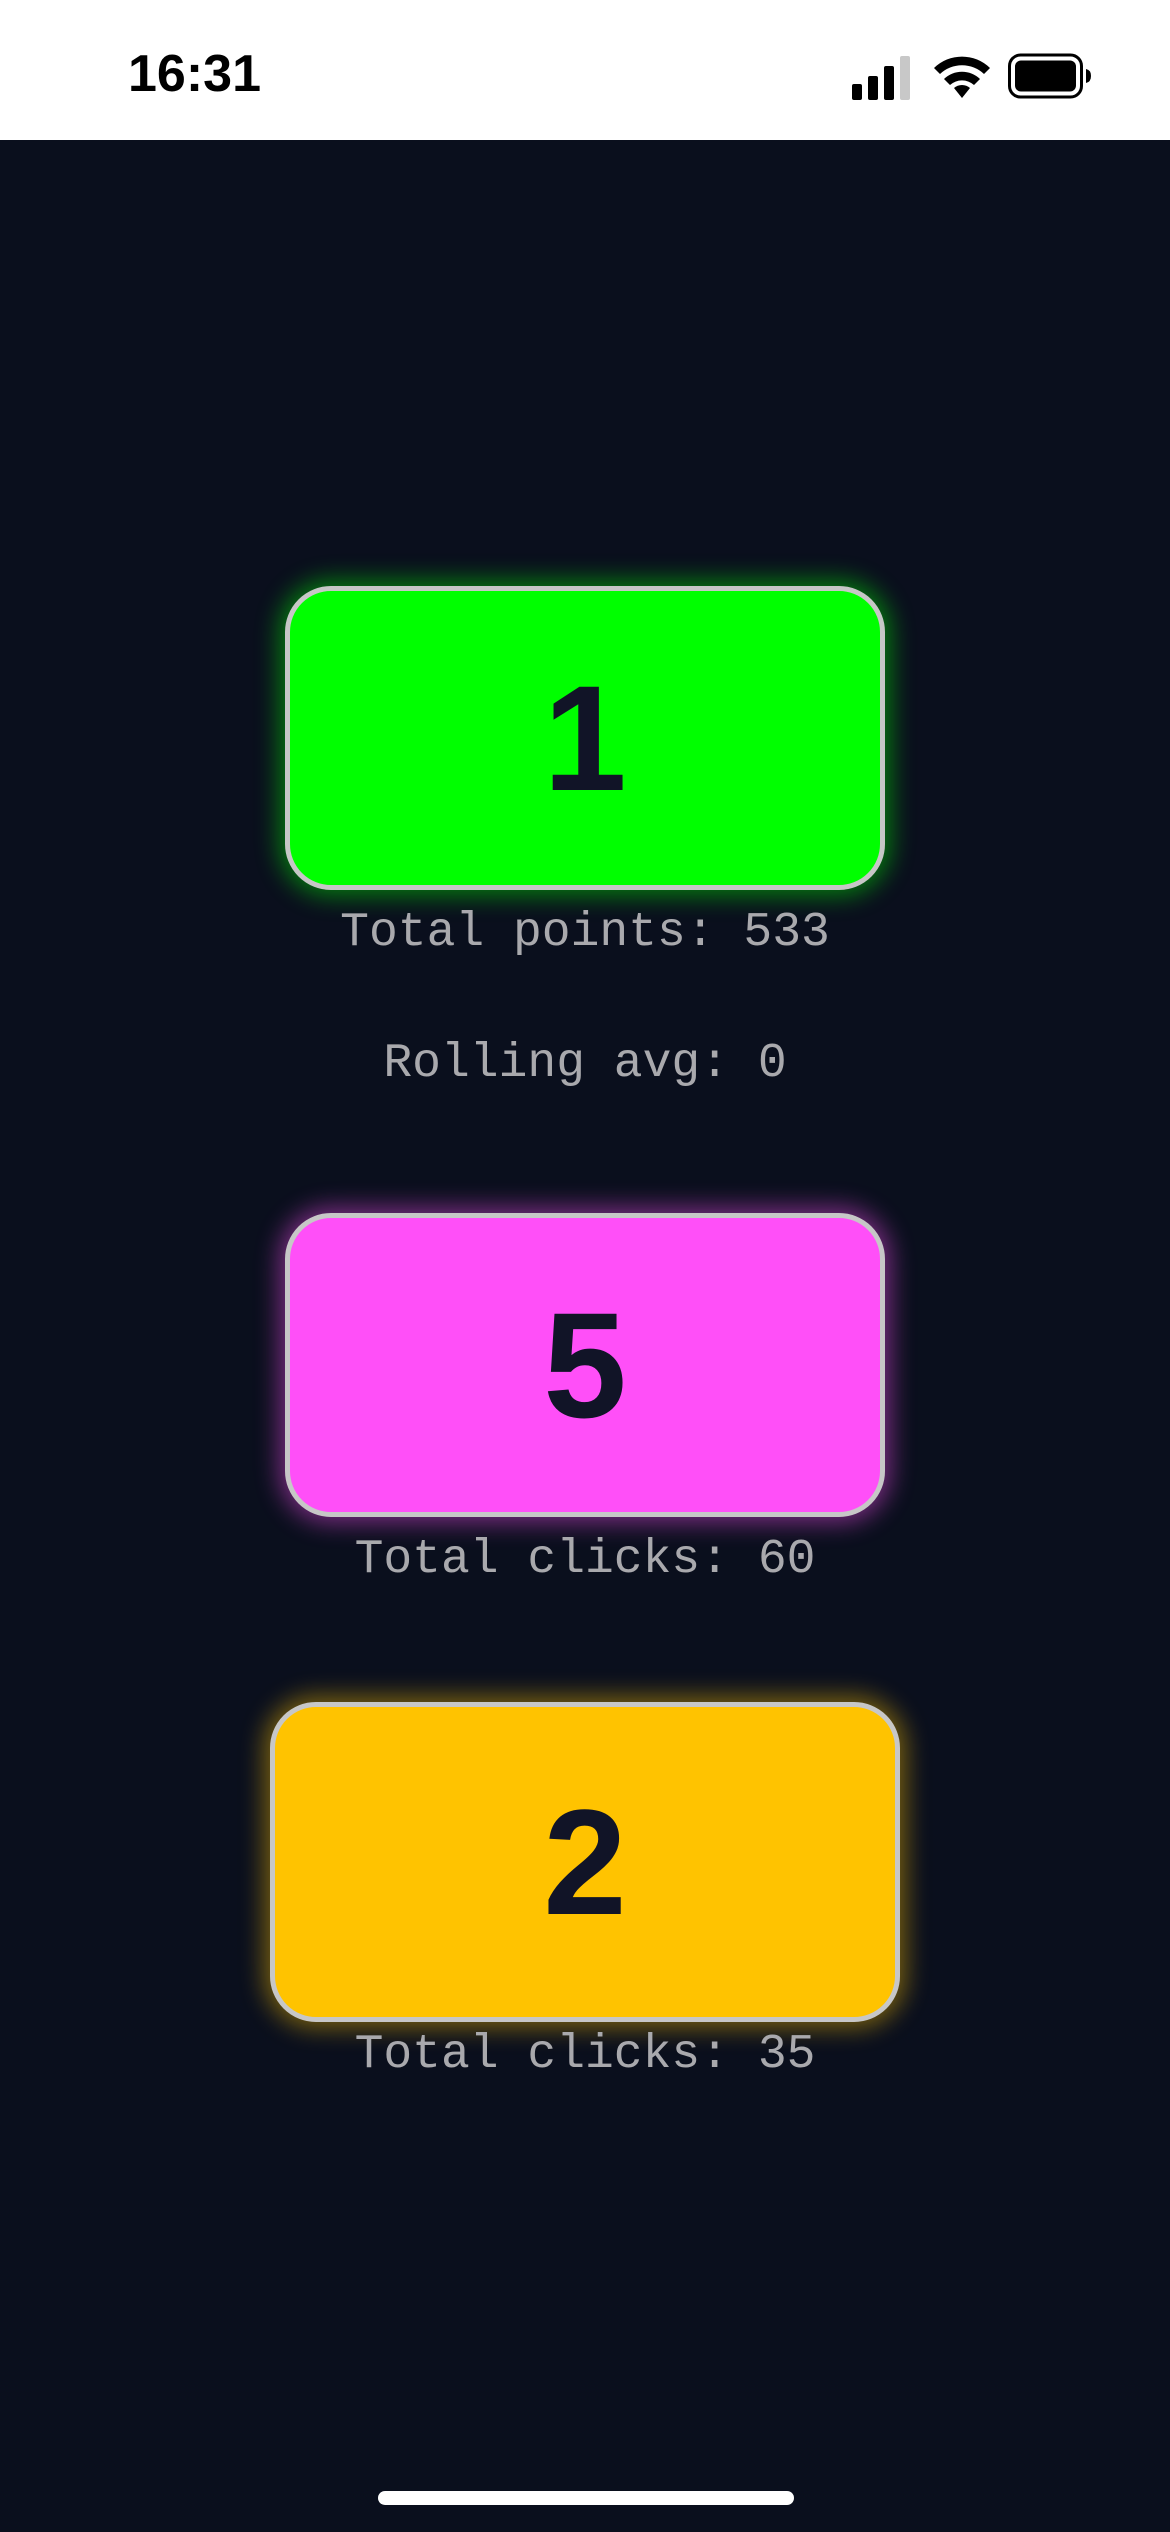  What do you see at coordinates (1049, 76) in the screenshot?
I see `battery-icon` at bounding box center [1049, 76].